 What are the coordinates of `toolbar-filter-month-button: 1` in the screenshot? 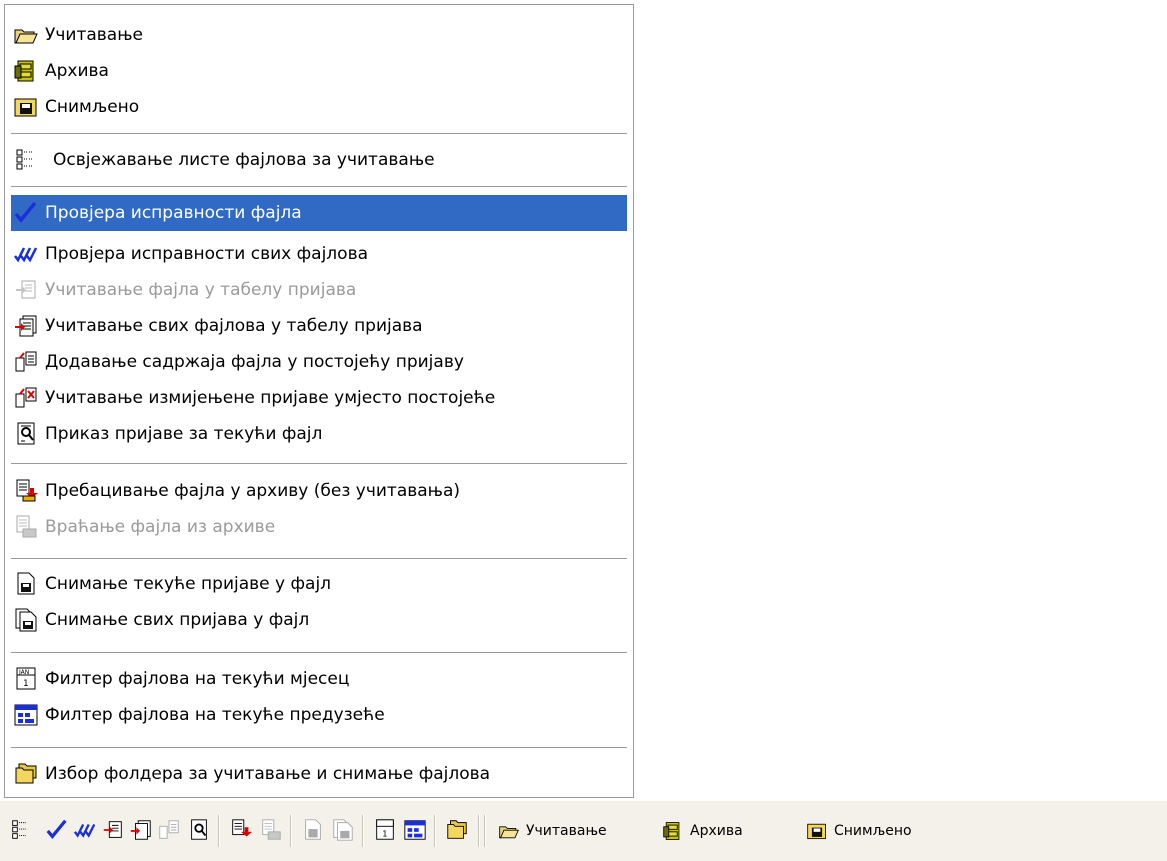 It's located at (385, 830).